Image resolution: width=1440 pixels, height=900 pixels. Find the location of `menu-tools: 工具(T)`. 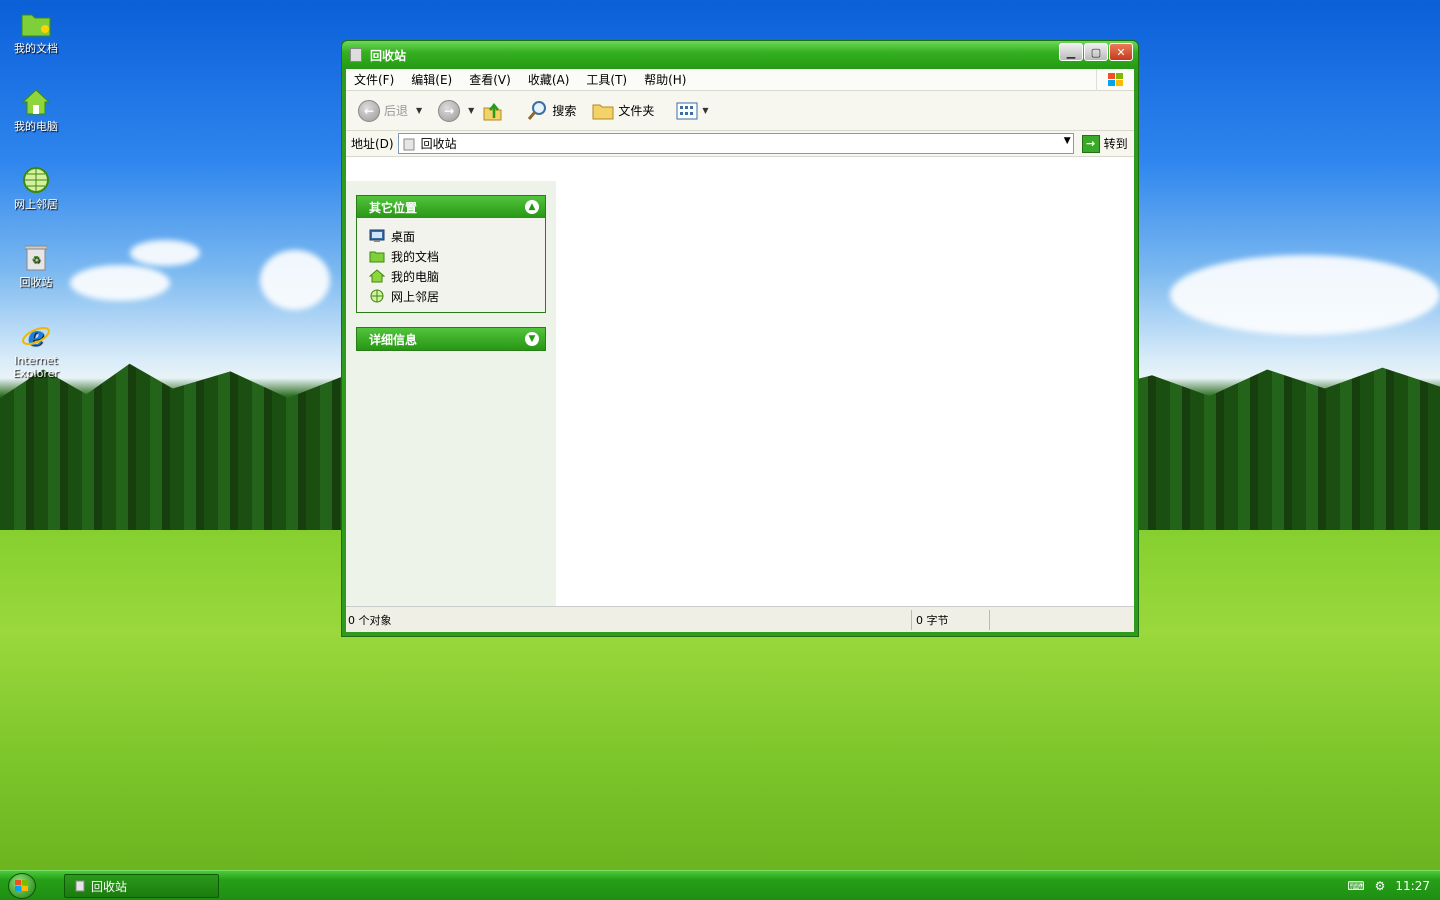

menu-tools: 工具(T) is located at coordinates (606, 79).